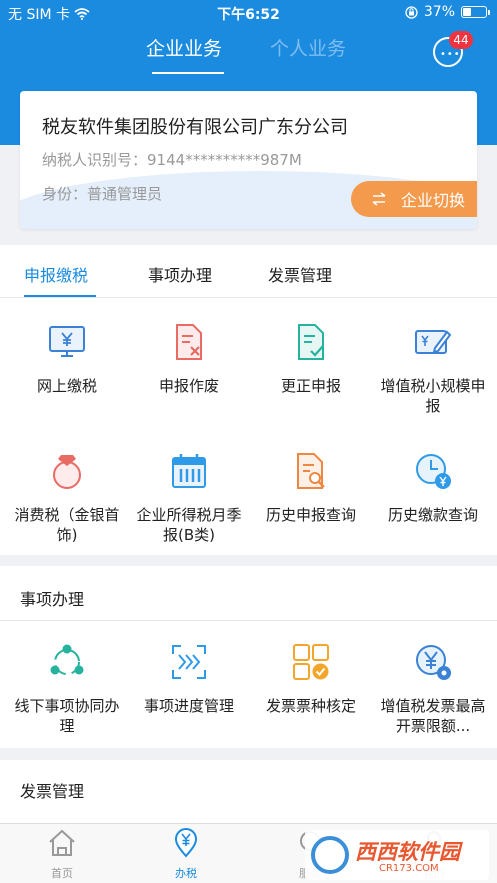 Image resolution: width=497 pixels, height=883 pixels. What do you see at coordinates (461, 40) in the screenshot?
I see `message-badge: 44` at bounding box center [461, 40].